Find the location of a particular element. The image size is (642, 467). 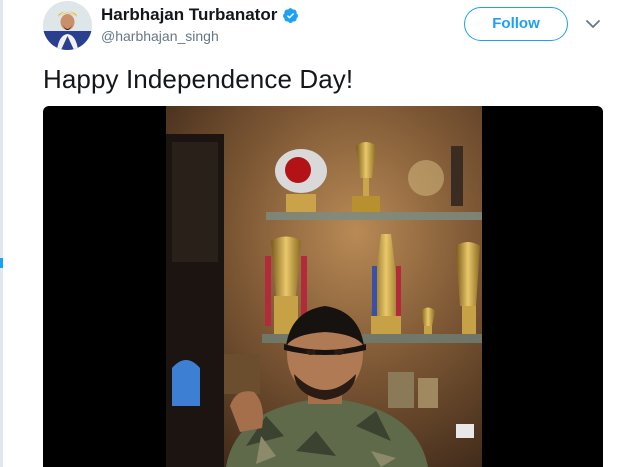

page-edge is located at coordinates (1, 233).